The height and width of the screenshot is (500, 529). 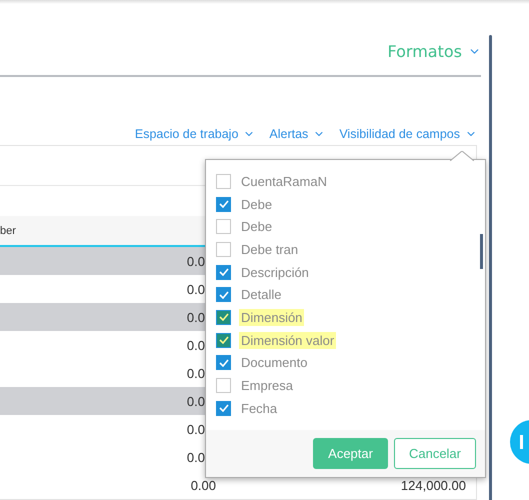 I want to click on toolbar-link: Espacio de trabajo, so click(x=195, y=134).